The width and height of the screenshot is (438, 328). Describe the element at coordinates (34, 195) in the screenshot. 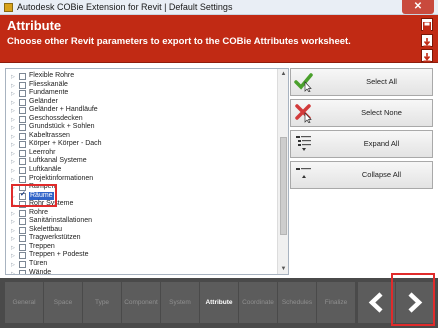

I see `annotation-highlight-raeume` at that location.